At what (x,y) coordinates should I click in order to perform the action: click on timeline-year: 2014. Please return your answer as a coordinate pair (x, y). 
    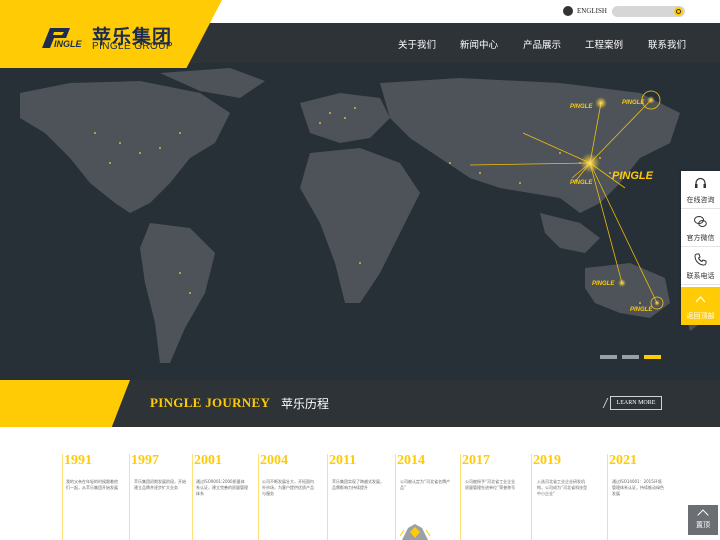
    Looking at the image, I should click on (411, 460).